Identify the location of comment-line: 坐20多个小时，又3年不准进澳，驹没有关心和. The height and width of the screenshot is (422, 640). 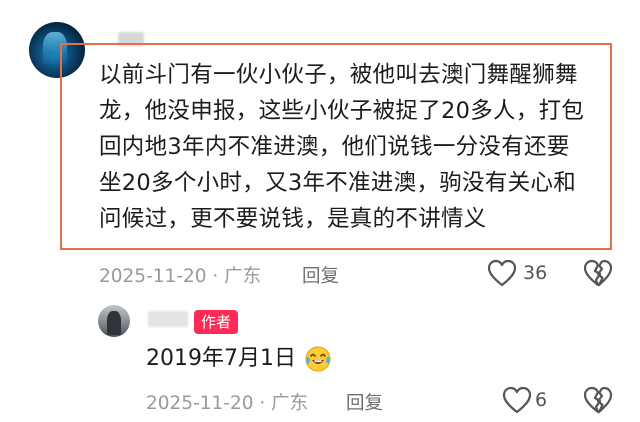
(338, 183).